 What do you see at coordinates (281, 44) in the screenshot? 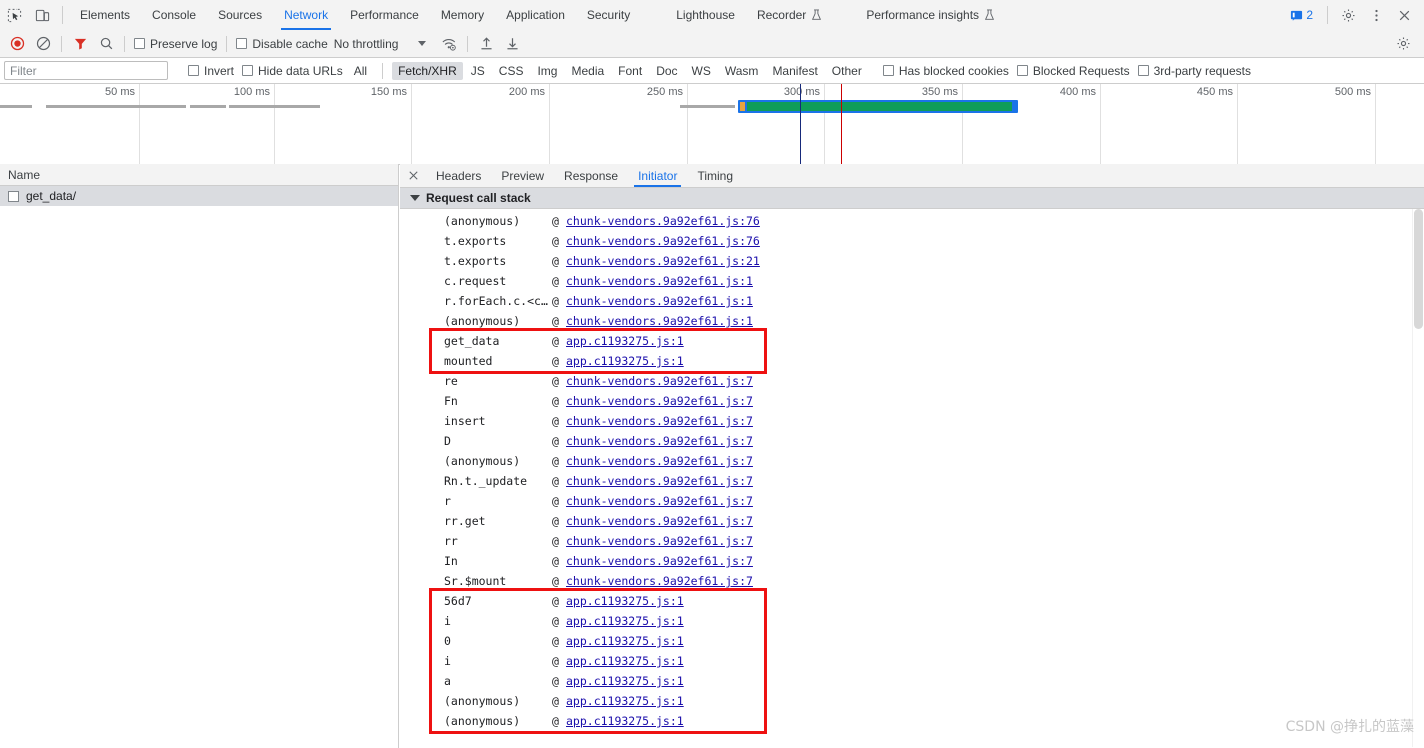
I see `disable-cache-checkbox: Disable cache` at bounding box center [281, 44].